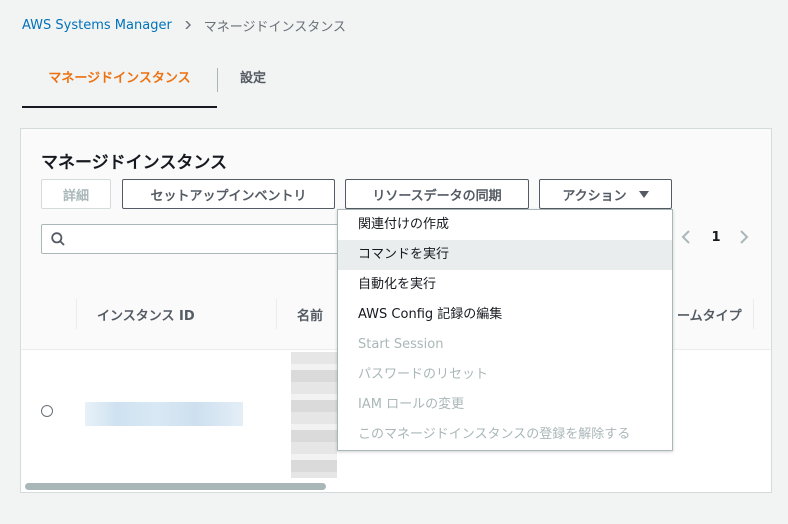  What do you see at coordinates (716, 237) in the screenshot?
I see `pagination-current-page: 1` at bounding box center [716, 237].